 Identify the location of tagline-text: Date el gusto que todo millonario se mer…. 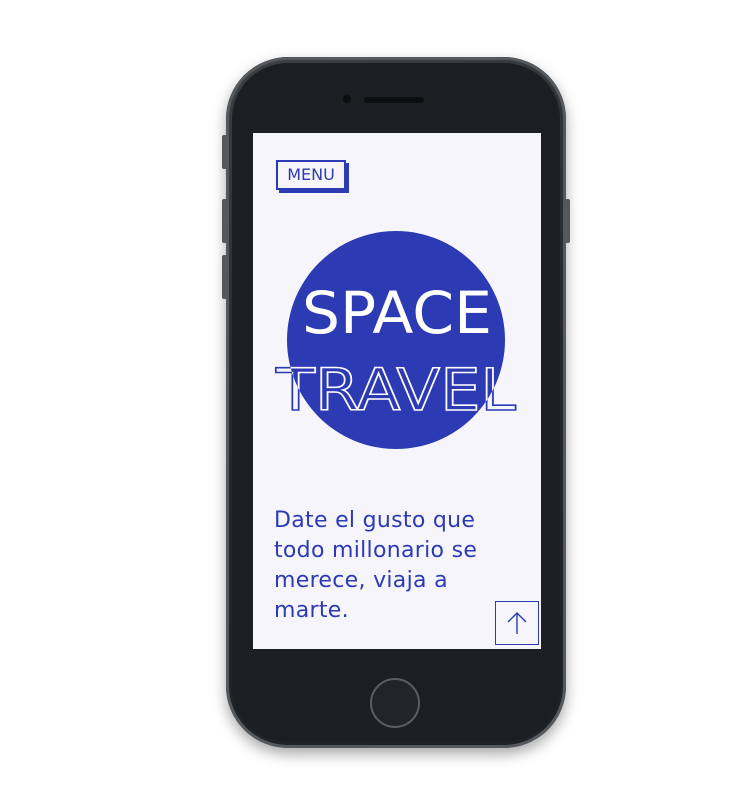
(376, 565).